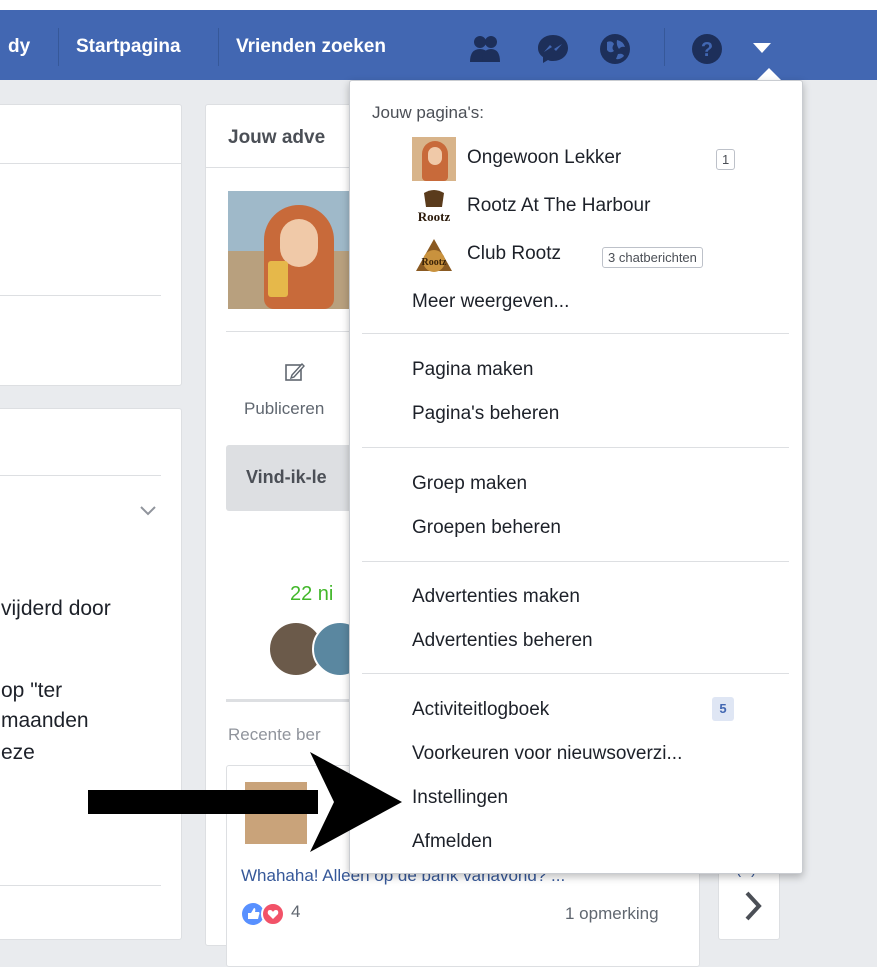 This screenshot has height=967, width=877. I want to click on chevron-right-icon, so click(753, 906).